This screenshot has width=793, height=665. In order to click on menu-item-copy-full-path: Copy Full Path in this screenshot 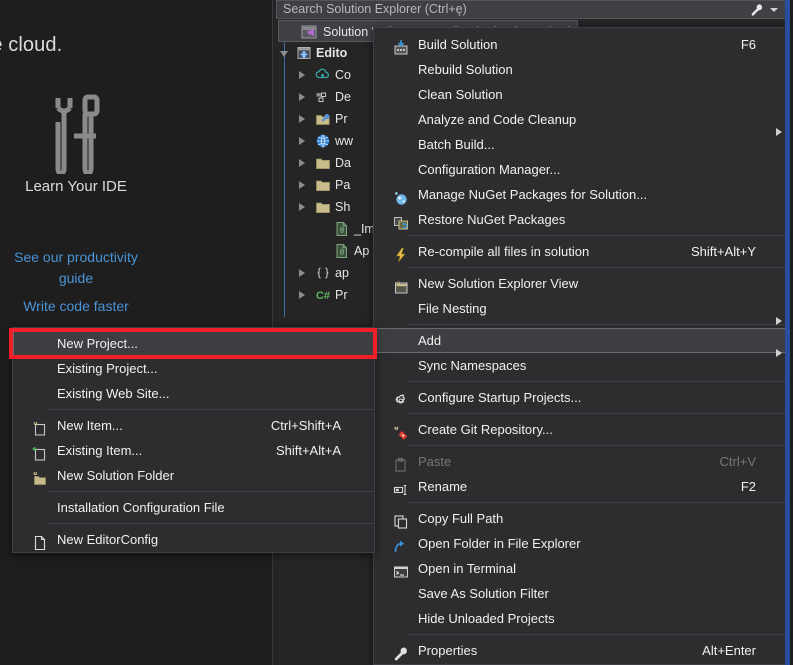, I will do `click(581, 518)`.